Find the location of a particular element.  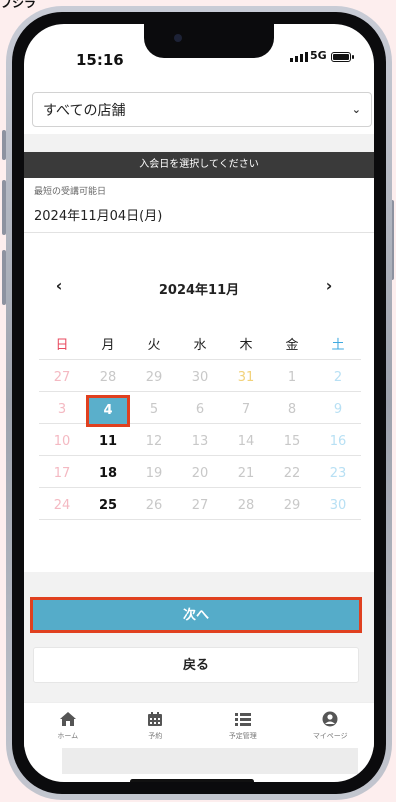

tab-reservation: 予約 is located at coordinates (156, 725).